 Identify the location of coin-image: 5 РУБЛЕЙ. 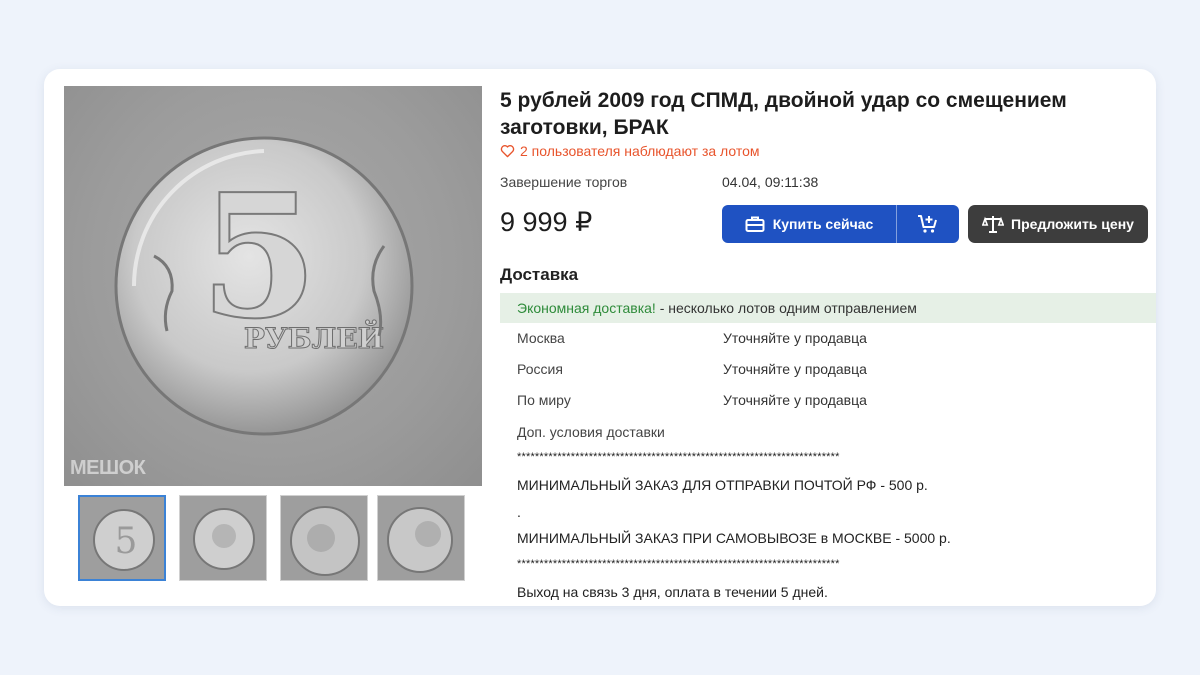
(264, 286).